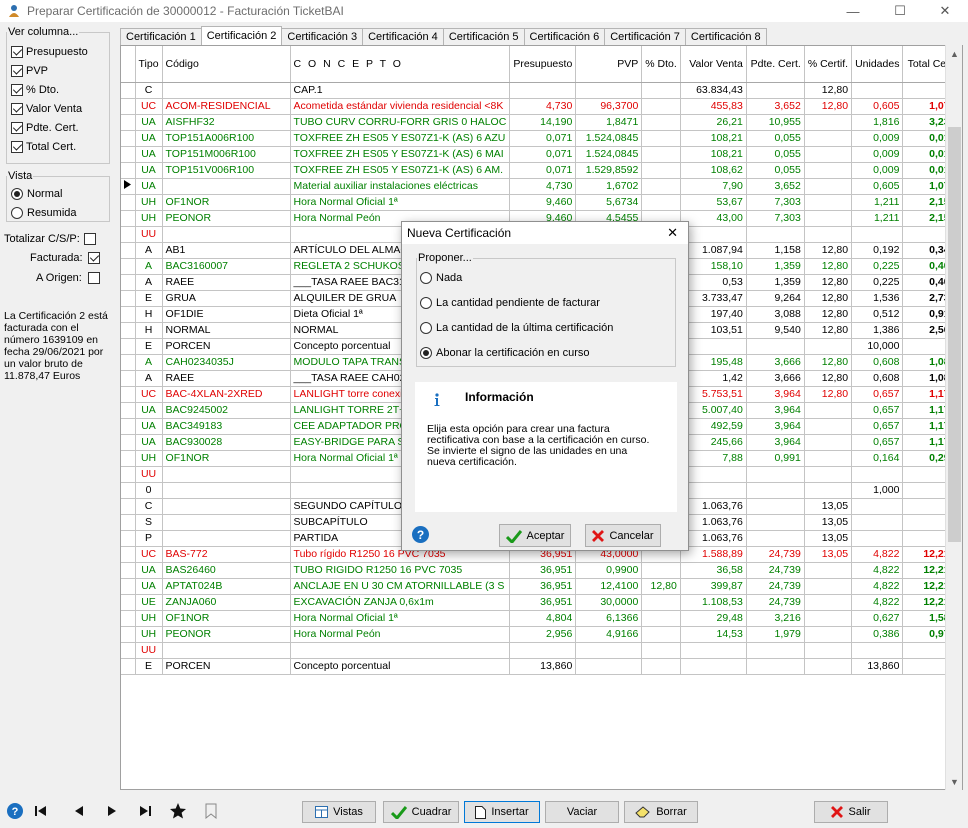  What do you see at coordinates (713, 506) in the screenshot?
I see `cell-valor: 1.063,76` at bounding box center [713, 506].